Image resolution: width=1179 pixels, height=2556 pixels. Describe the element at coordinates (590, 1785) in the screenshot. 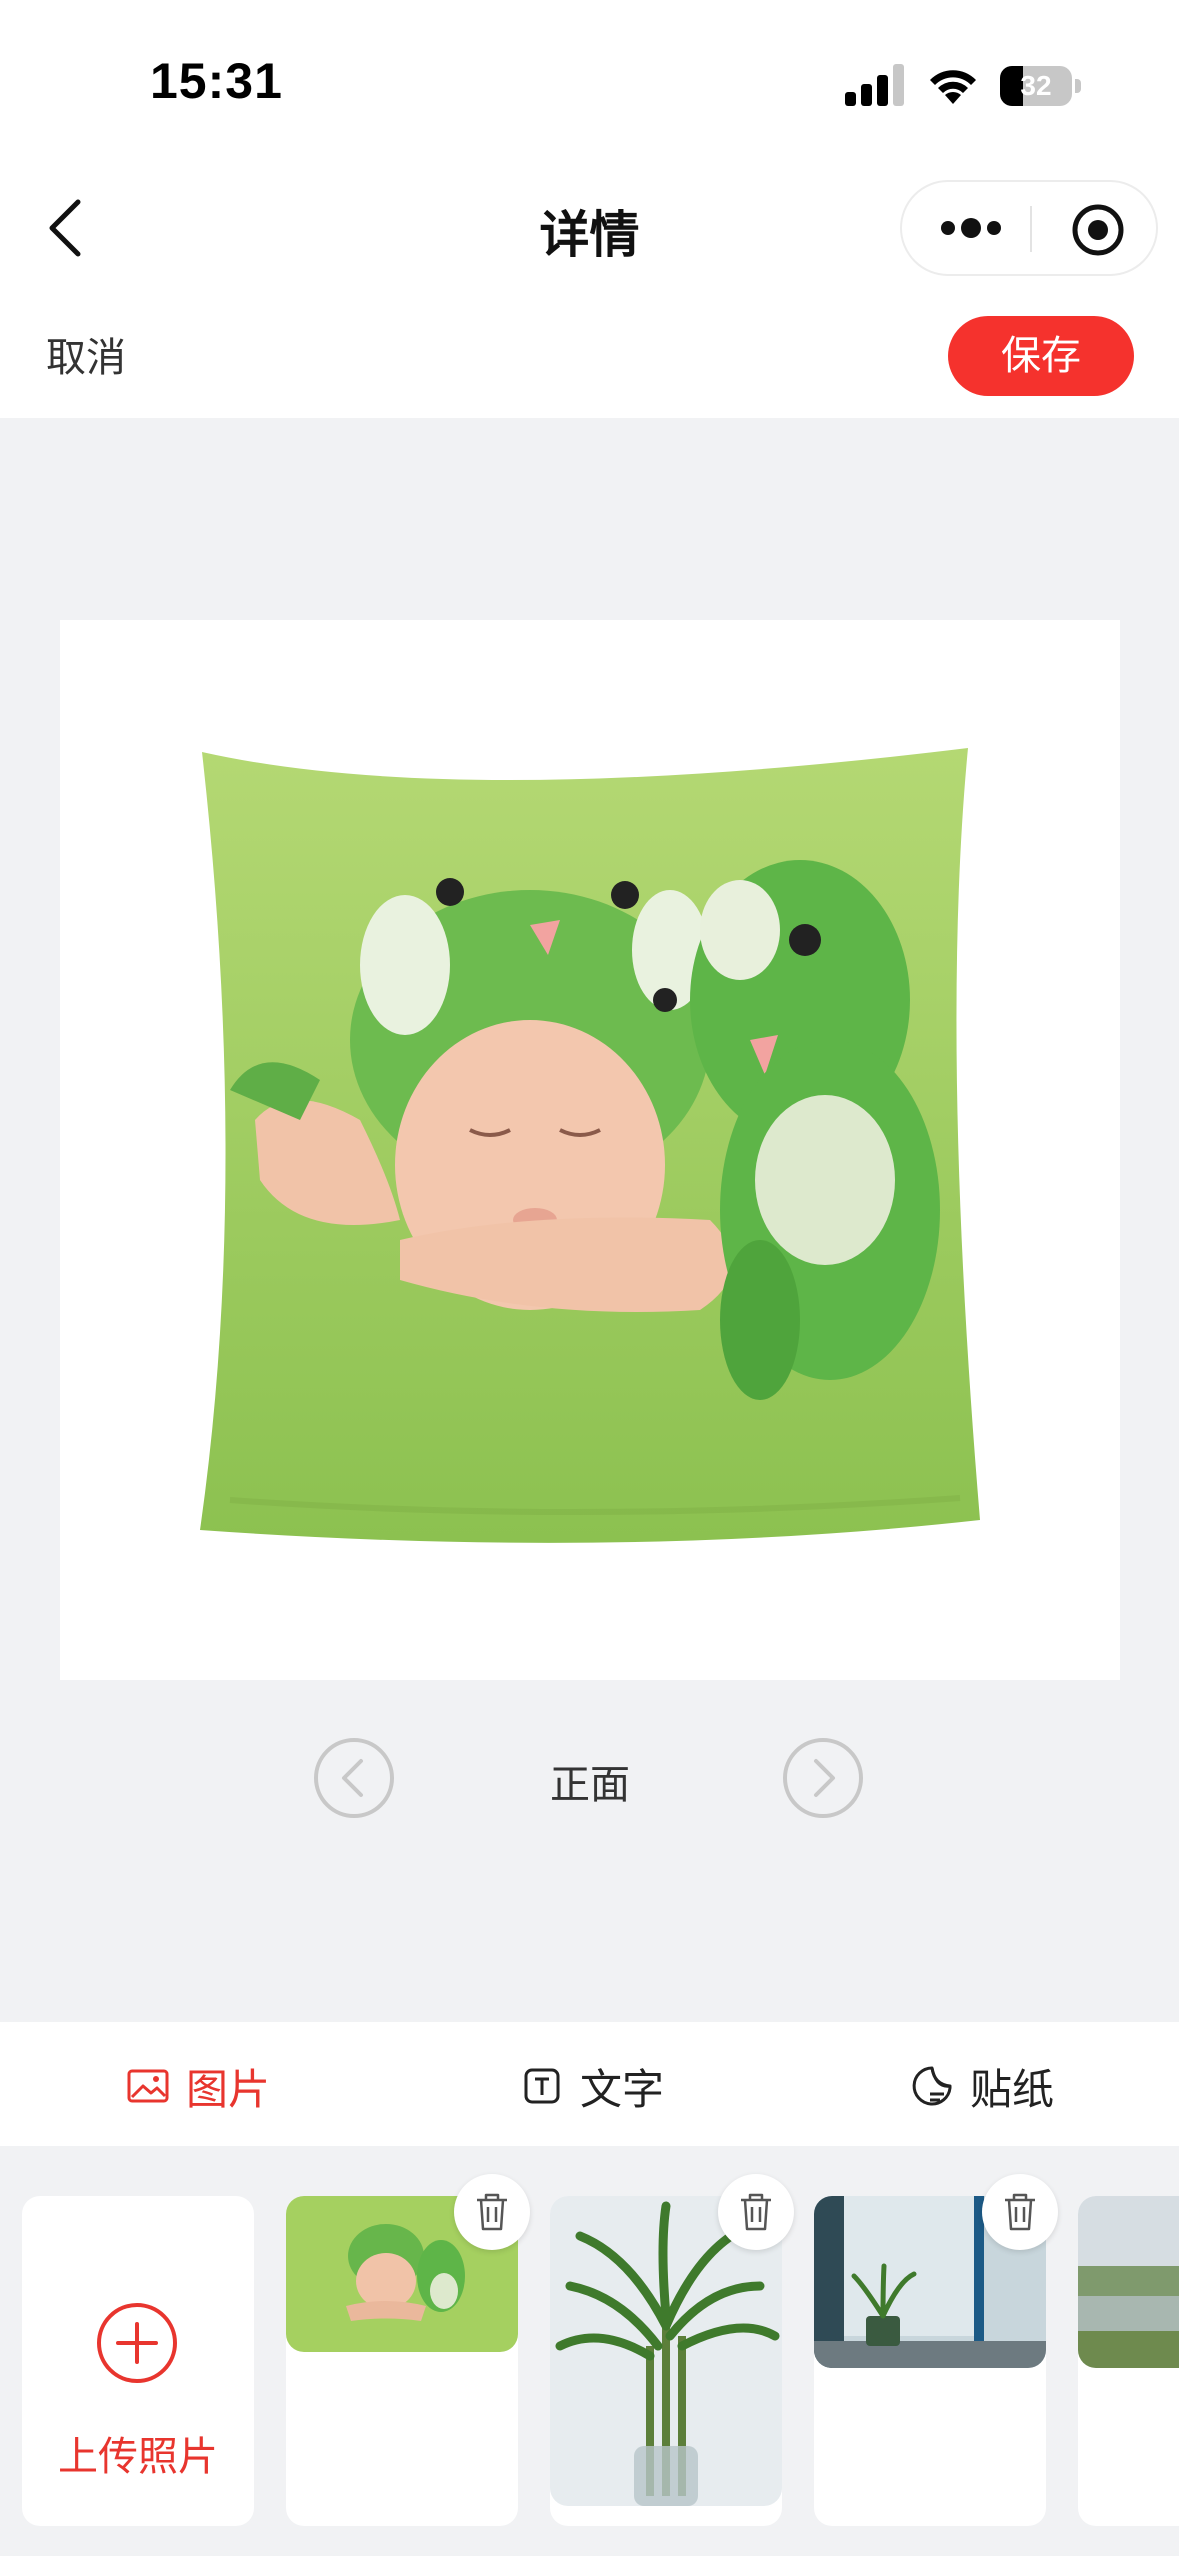

I see `side-label: 正面` at that location.